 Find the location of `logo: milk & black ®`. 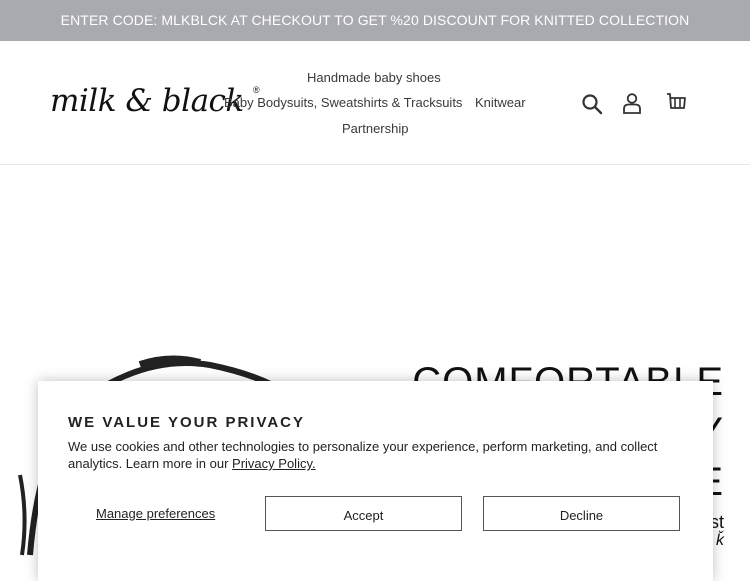

logo: milk & black ® is located at coordinates (155, 101).